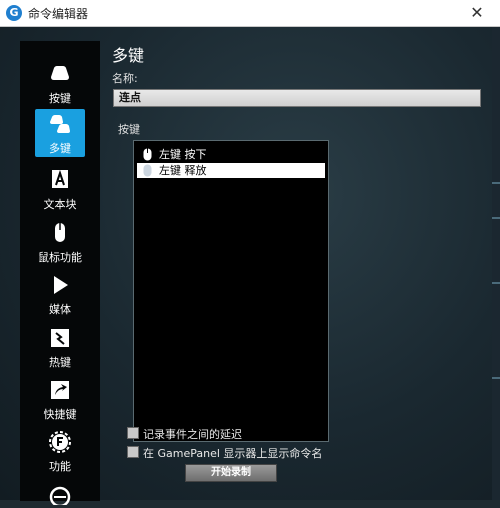 The image size is (500, 508). What do you see at coordinates (231, 473) in the screenshot?
I see `start-recording-button: 开始录制` at bounding box center [231, 473].